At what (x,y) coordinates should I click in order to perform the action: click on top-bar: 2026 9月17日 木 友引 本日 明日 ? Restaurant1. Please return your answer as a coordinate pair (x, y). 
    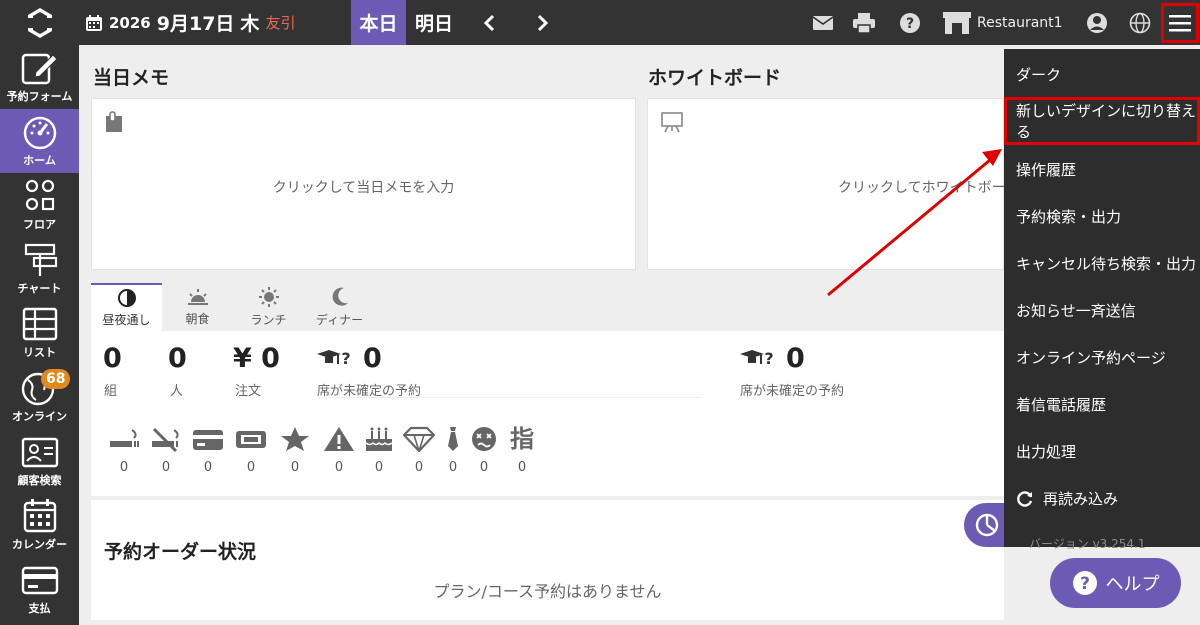
    Looking at the image, I should click on (600, 22).